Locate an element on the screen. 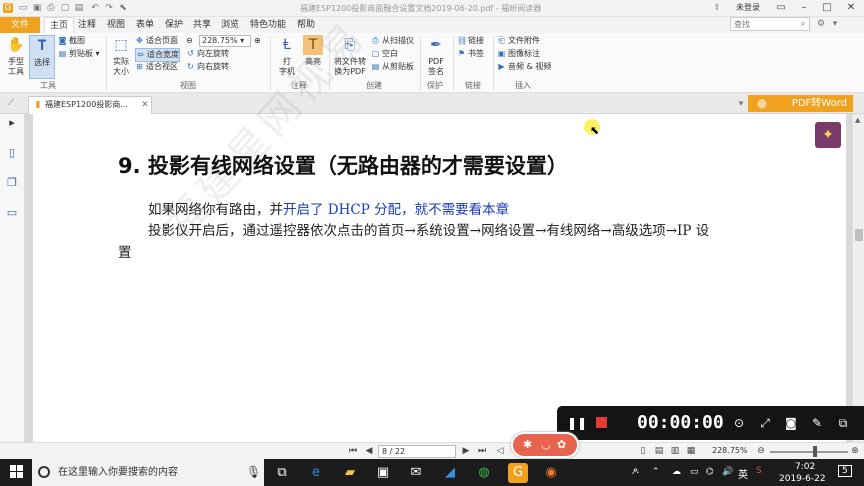 The width and height of the screenshot is (864, 486). tray-chevron-icon: ⌃ is located at coordinates (656, 472).